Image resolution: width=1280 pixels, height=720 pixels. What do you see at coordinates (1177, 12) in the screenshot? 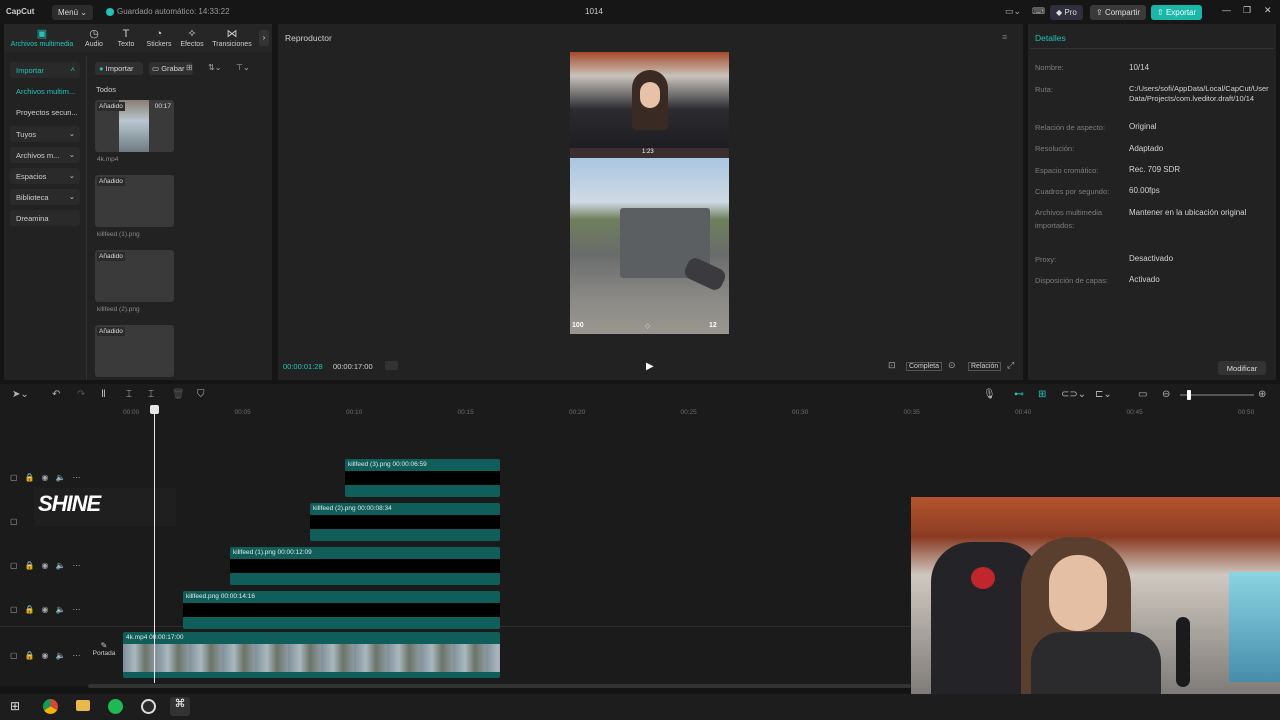
I see `export-button: ⇧ Exportar` at bounding box center [1177, 12].